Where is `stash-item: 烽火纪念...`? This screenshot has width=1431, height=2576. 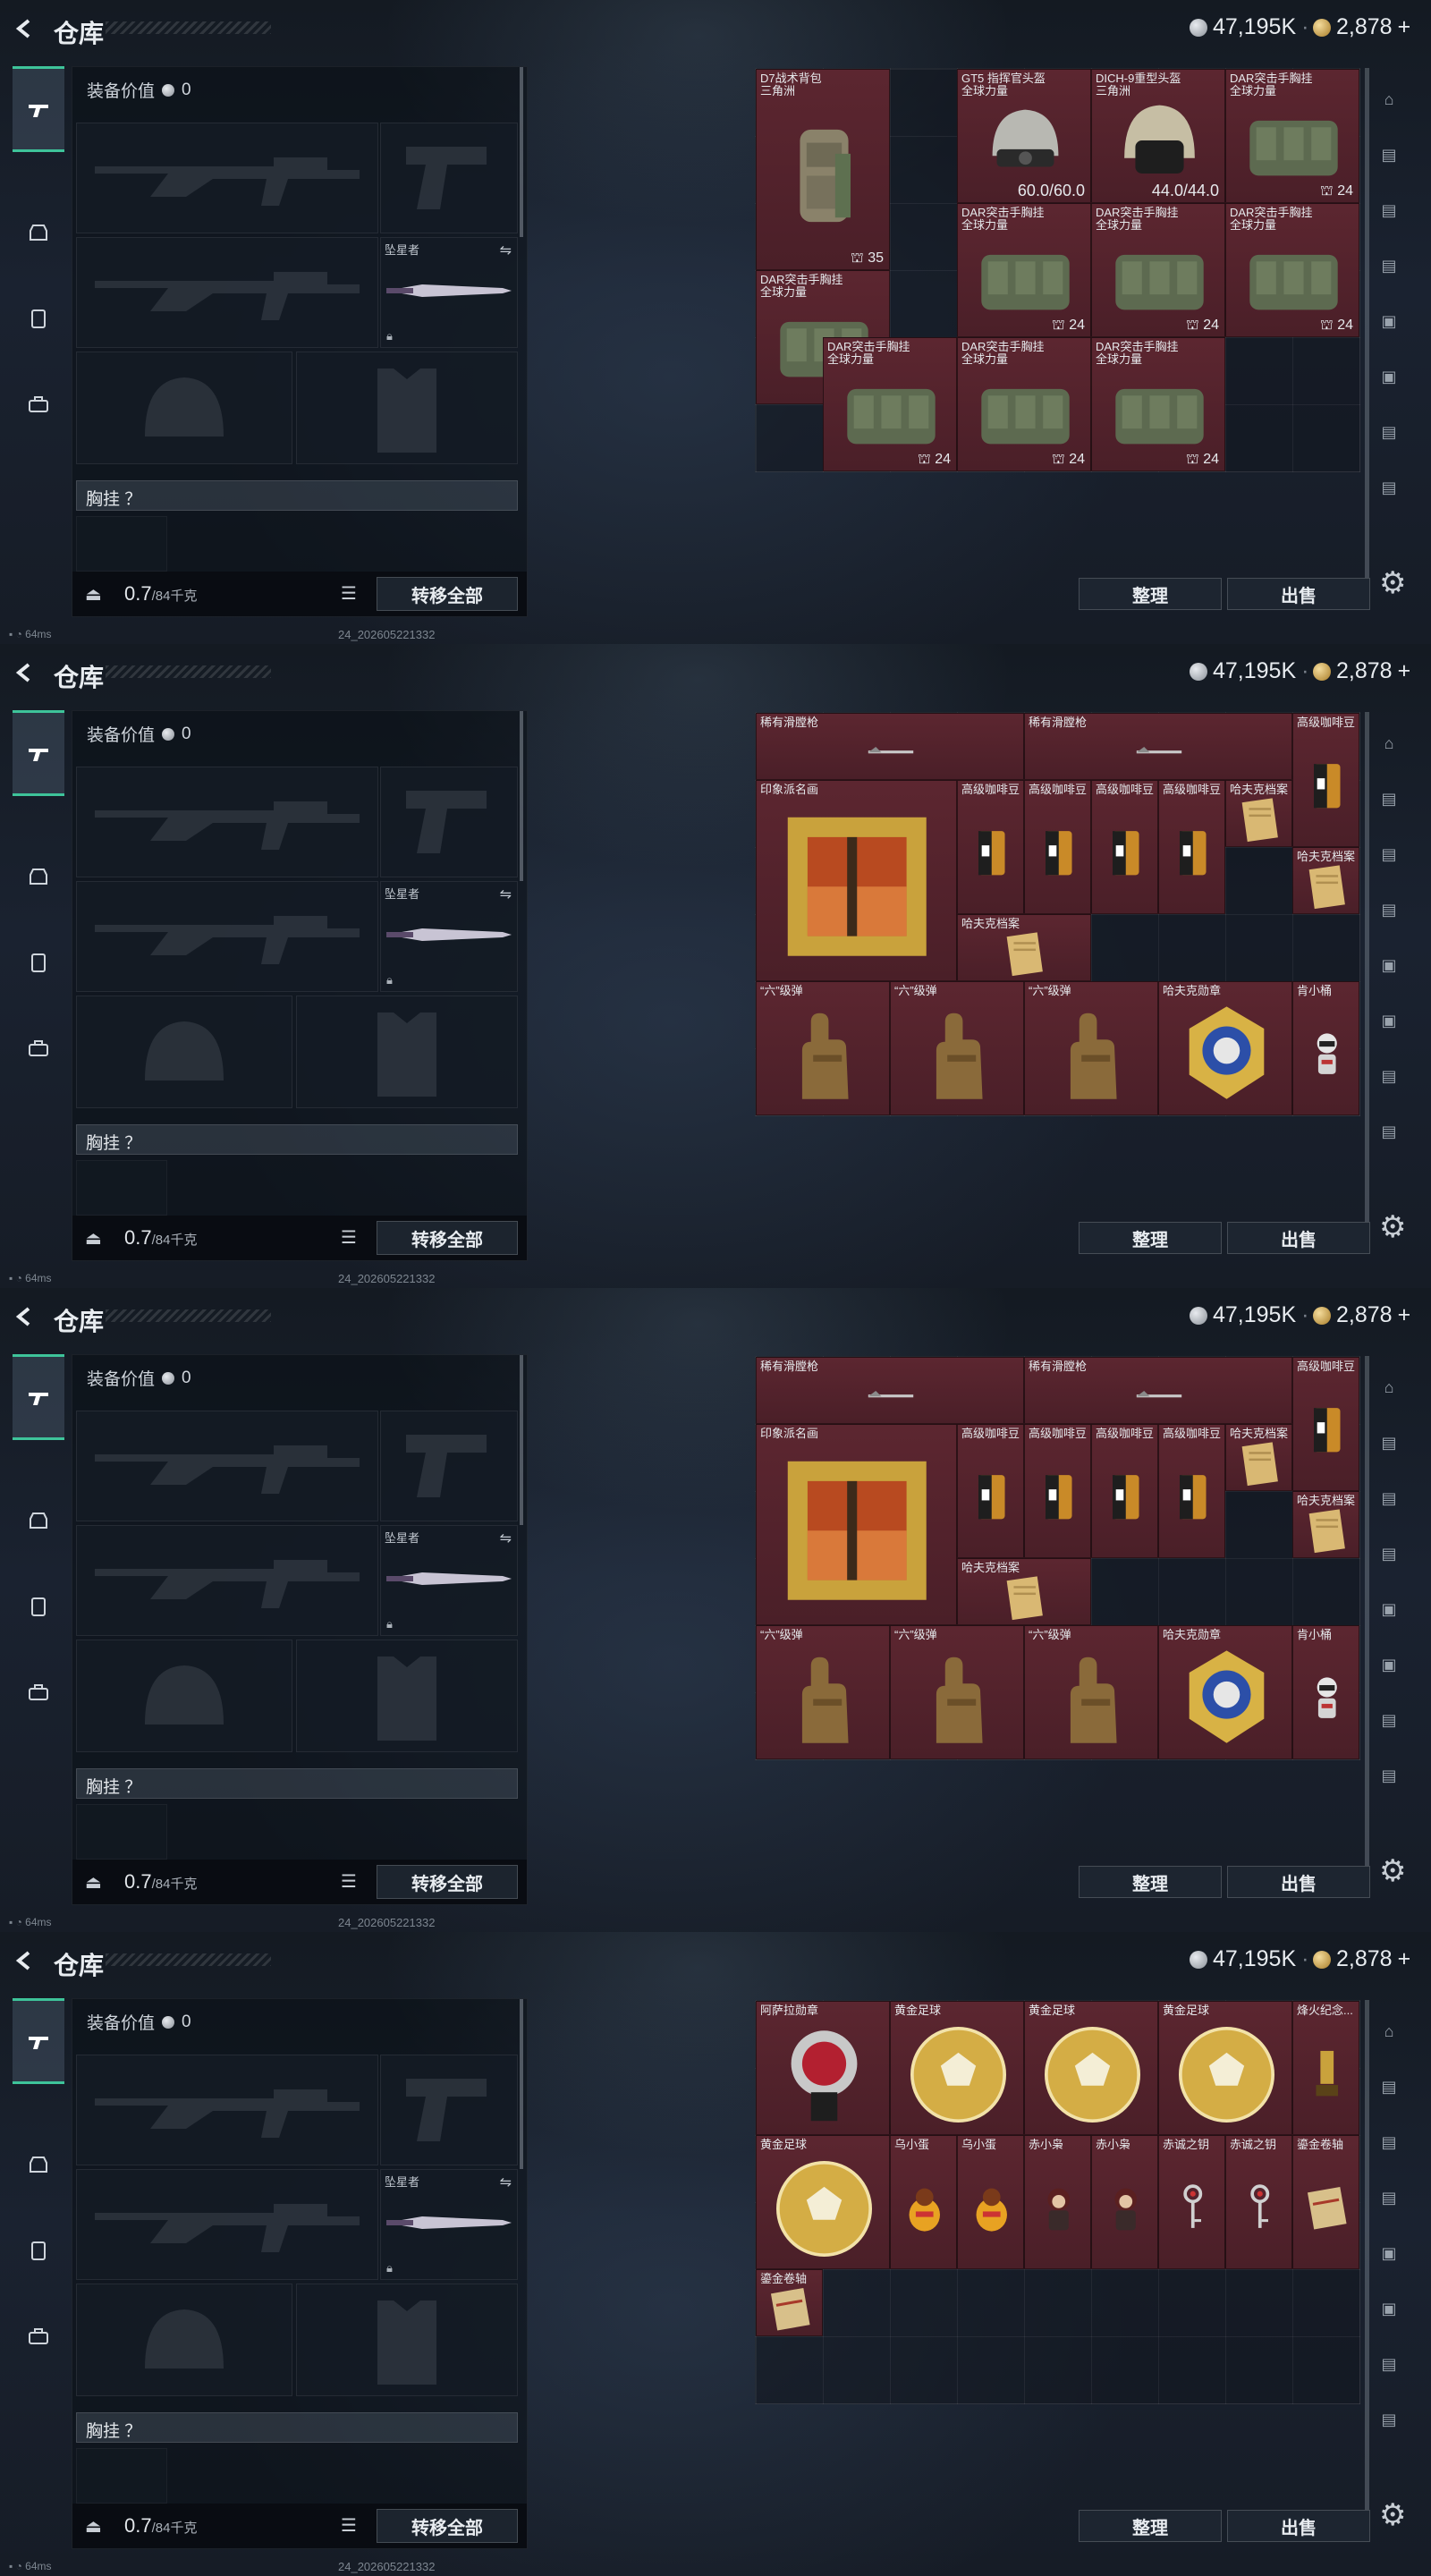
stash-item: 烽火纪念... is located at coordinates (1326, 2068).